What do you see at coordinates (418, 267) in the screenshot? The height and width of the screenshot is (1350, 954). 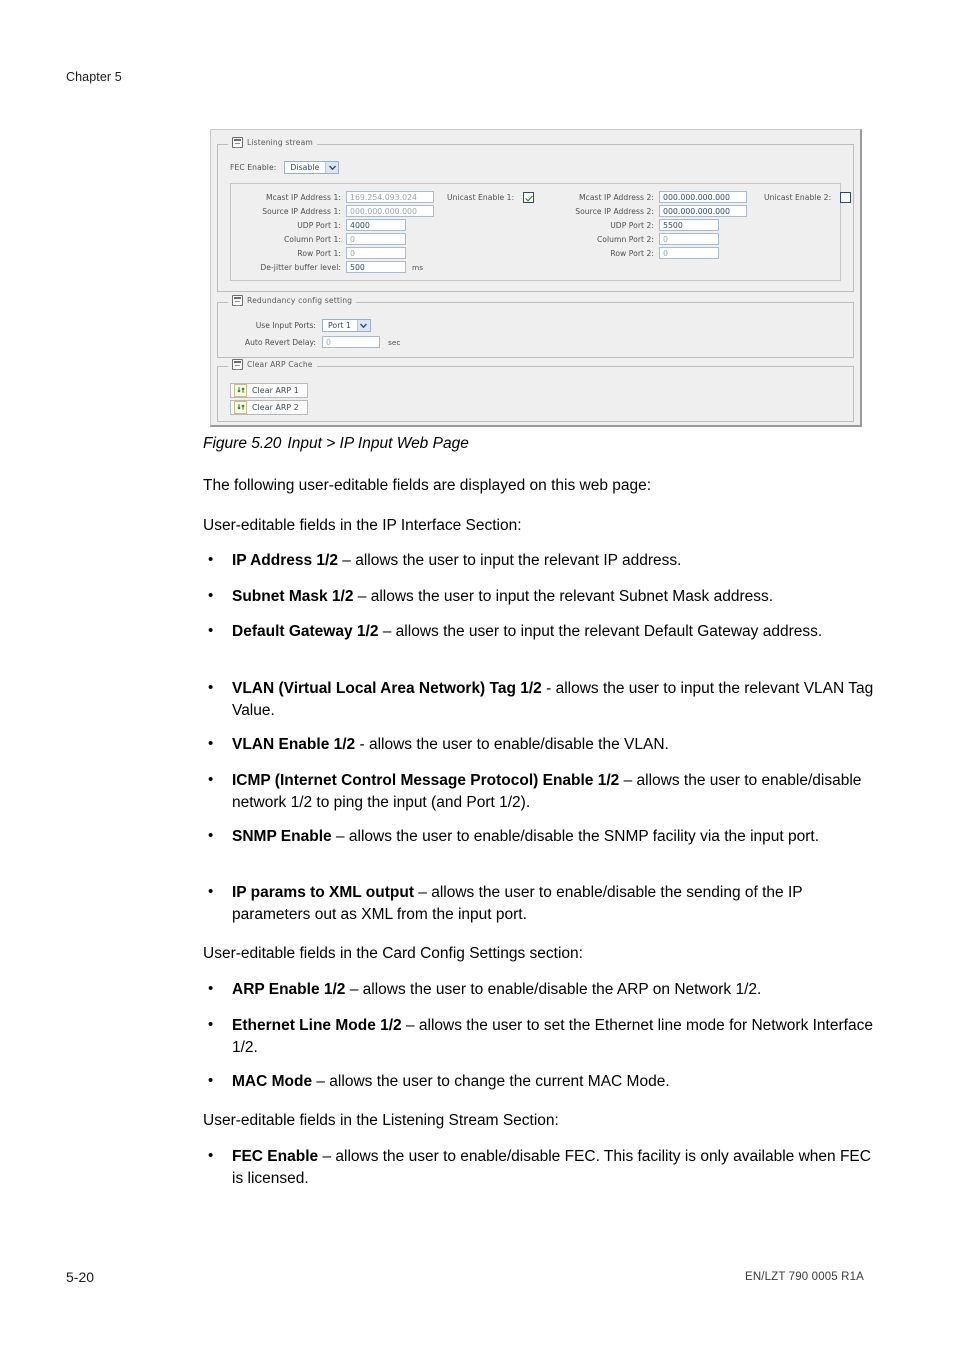 I see `dejitter-buffer-unit: ms` at bounding box center [418, 267].